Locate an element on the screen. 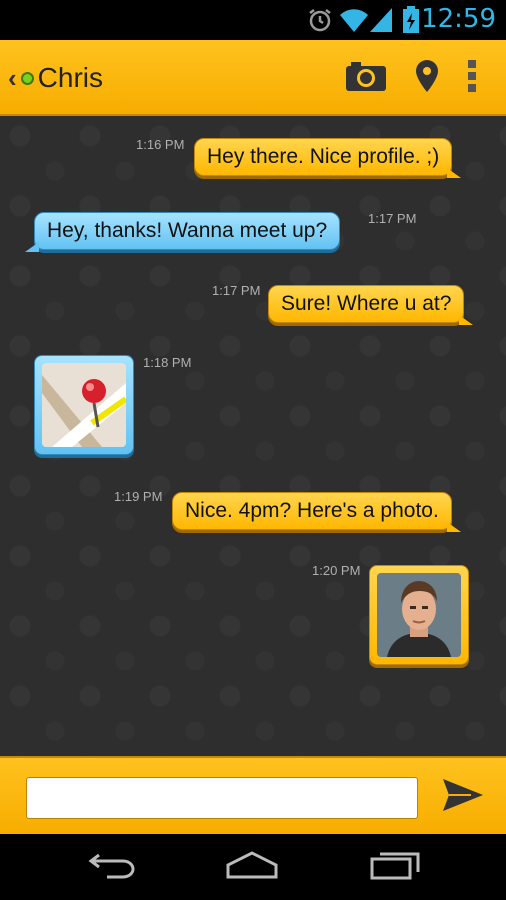 Image resolution: width=506 pixels, height=900 pixels. nav-back-icon is located at coordinates (112, 867).